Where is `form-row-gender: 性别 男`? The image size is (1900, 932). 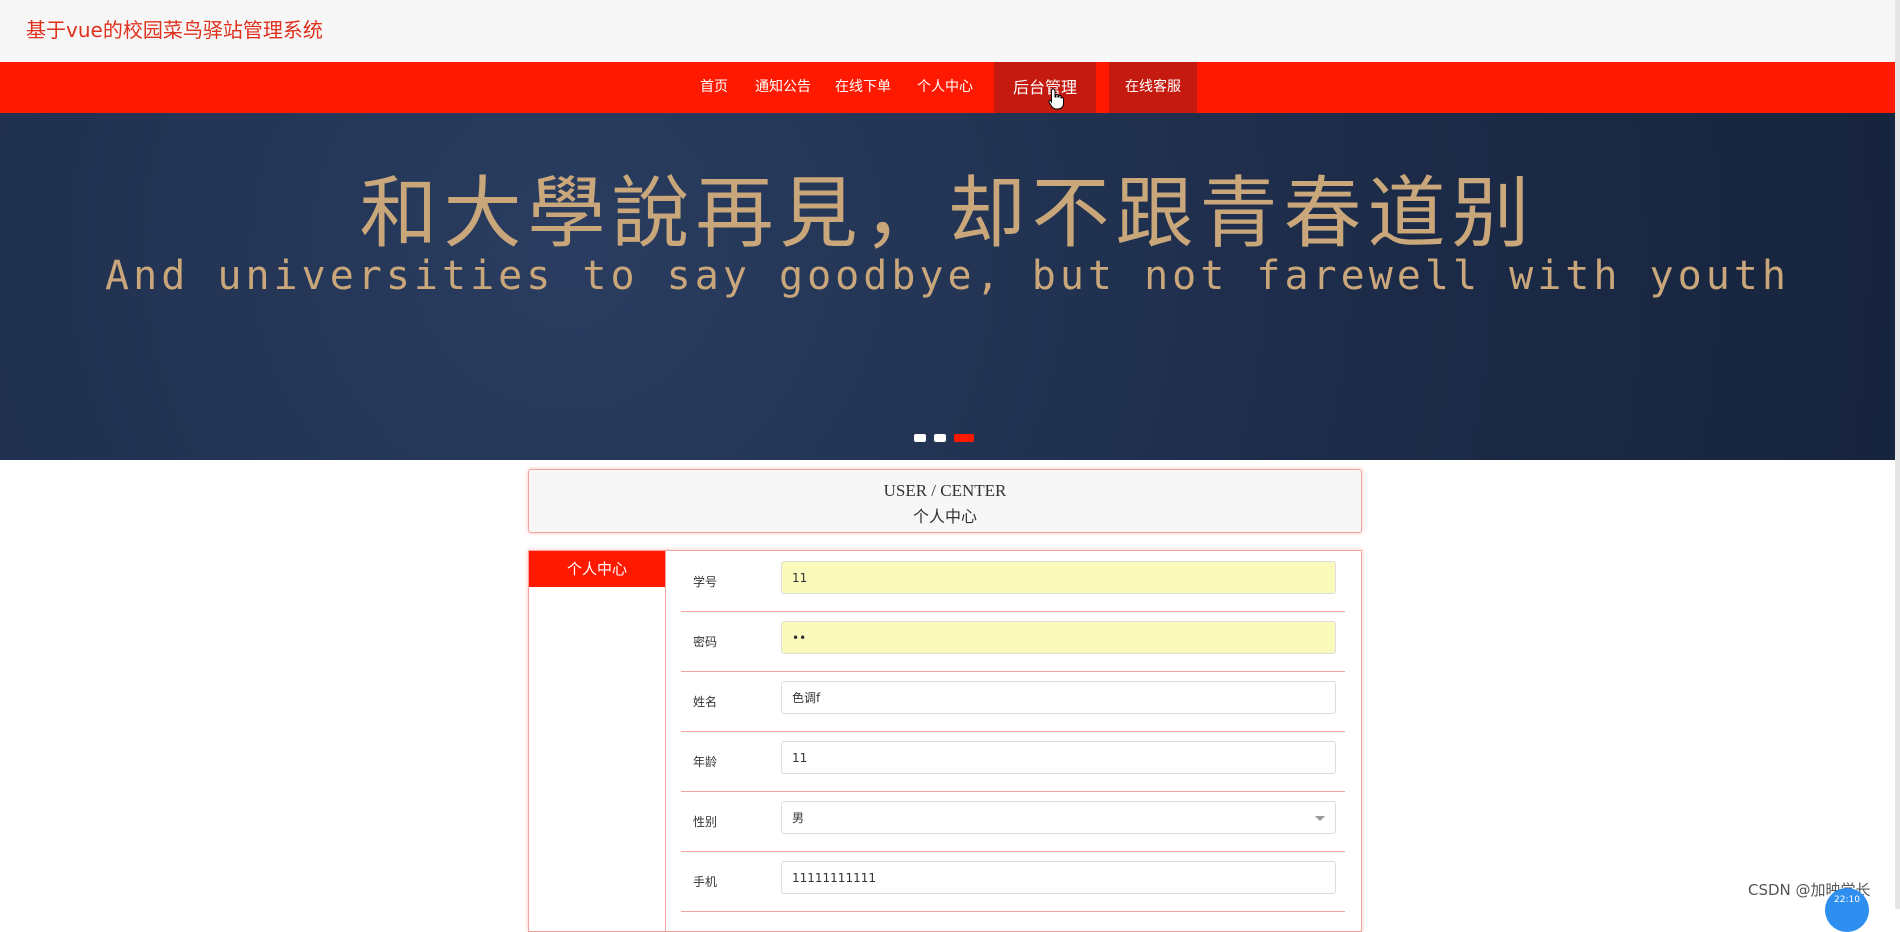
form-row-gender: 性别 男 is located at coordinates (1013, 821).